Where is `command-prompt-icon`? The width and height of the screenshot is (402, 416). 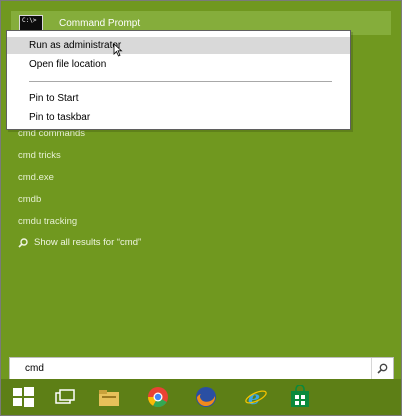 command-prompt-icon is located at coordinates (31, 23).